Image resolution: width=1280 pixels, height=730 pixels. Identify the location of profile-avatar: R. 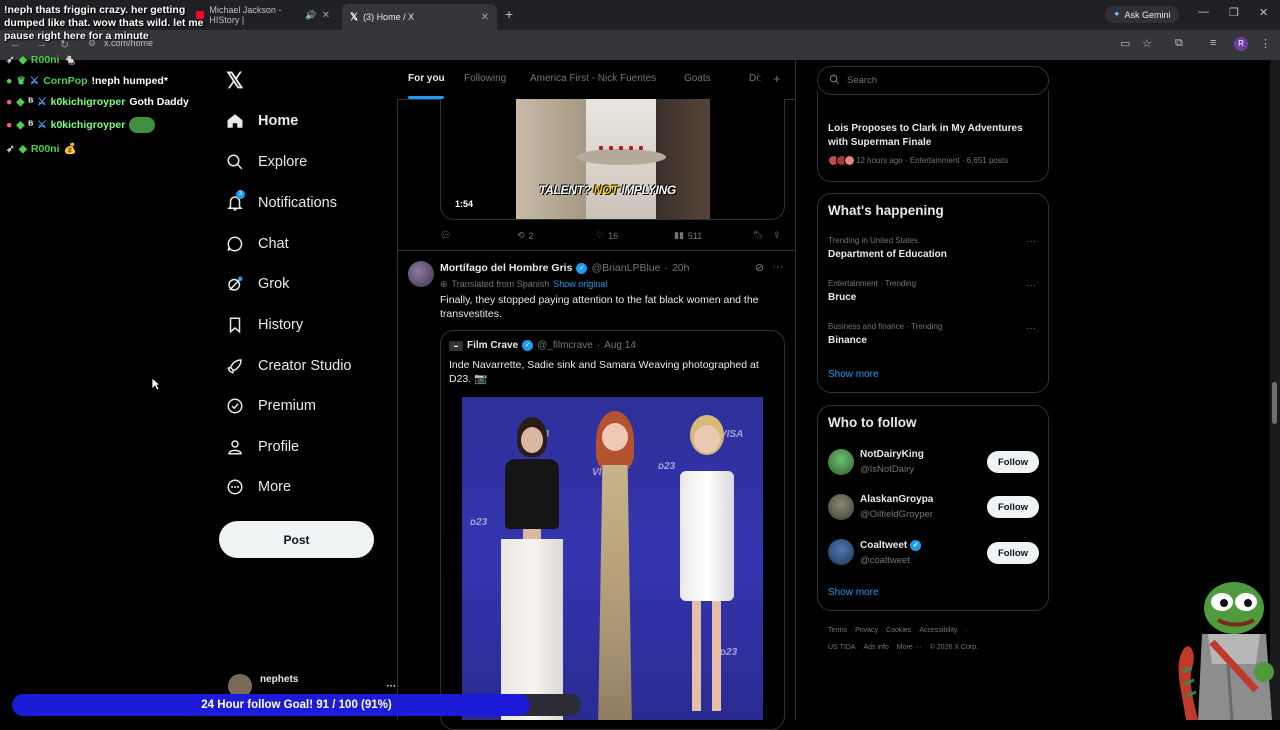
(1241, 44).